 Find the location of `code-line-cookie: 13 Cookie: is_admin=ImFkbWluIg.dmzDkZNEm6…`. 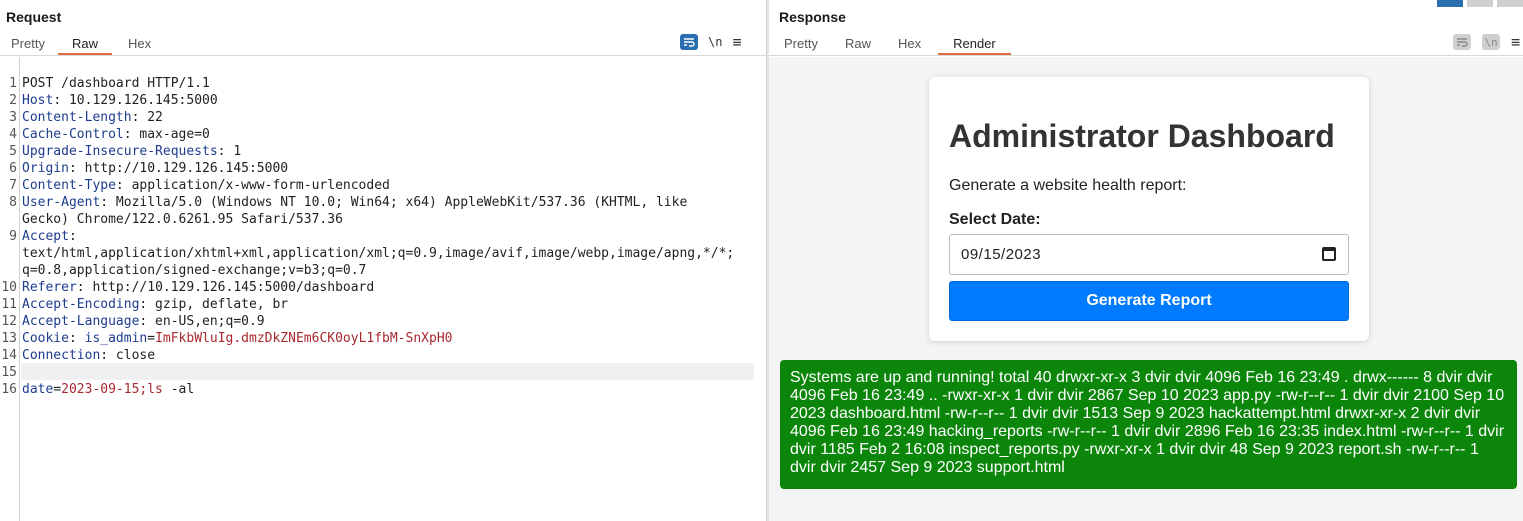

code-line-cookie: 13 Cookie: is_admin=ImFkbWluIg.dmzDkZNEm6… is located at coordinates (227, 338).